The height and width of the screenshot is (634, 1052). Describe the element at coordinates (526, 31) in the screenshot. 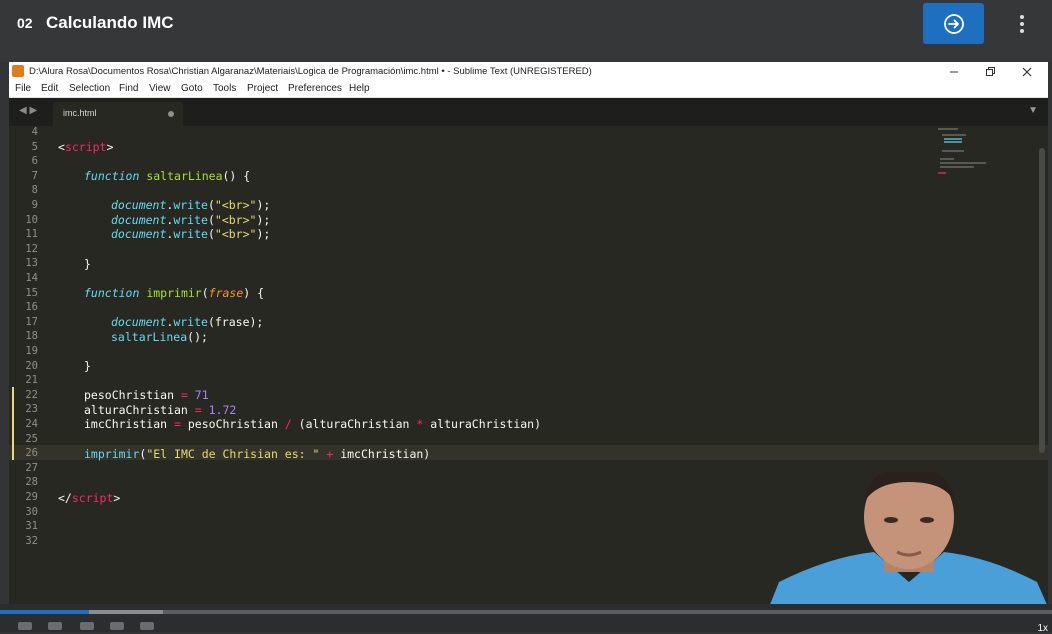

I see `course-header: 02 Calculando IMC` at that location.